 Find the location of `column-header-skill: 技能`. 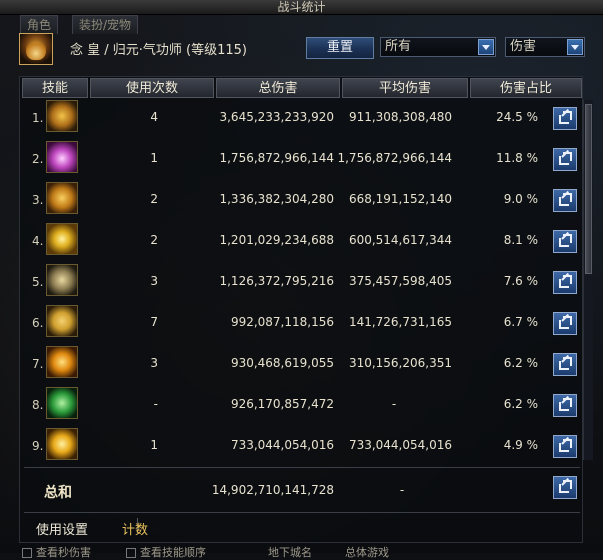

column-header-skill: 技能 is located at coordinates (55, 88).